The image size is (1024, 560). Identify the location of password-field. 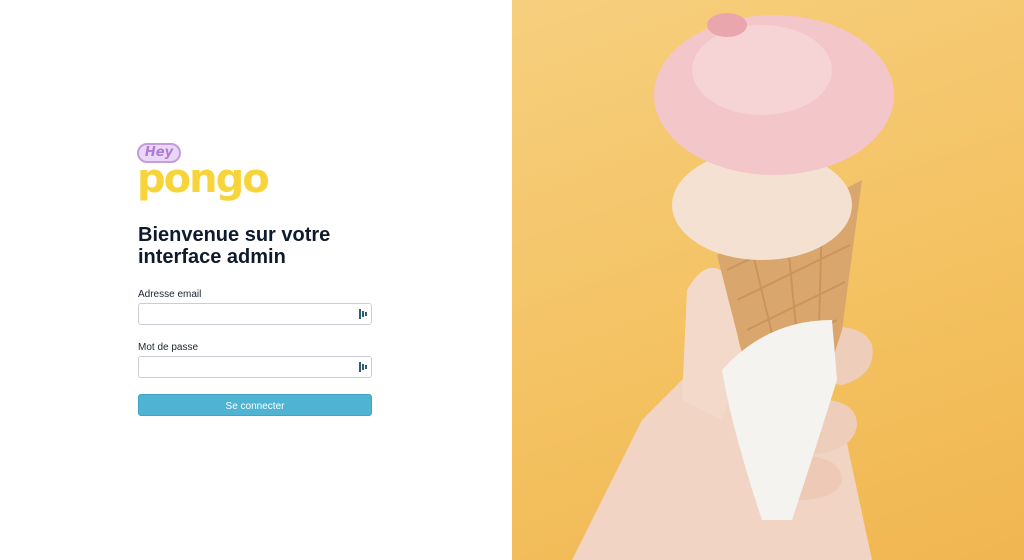
(247, 367).